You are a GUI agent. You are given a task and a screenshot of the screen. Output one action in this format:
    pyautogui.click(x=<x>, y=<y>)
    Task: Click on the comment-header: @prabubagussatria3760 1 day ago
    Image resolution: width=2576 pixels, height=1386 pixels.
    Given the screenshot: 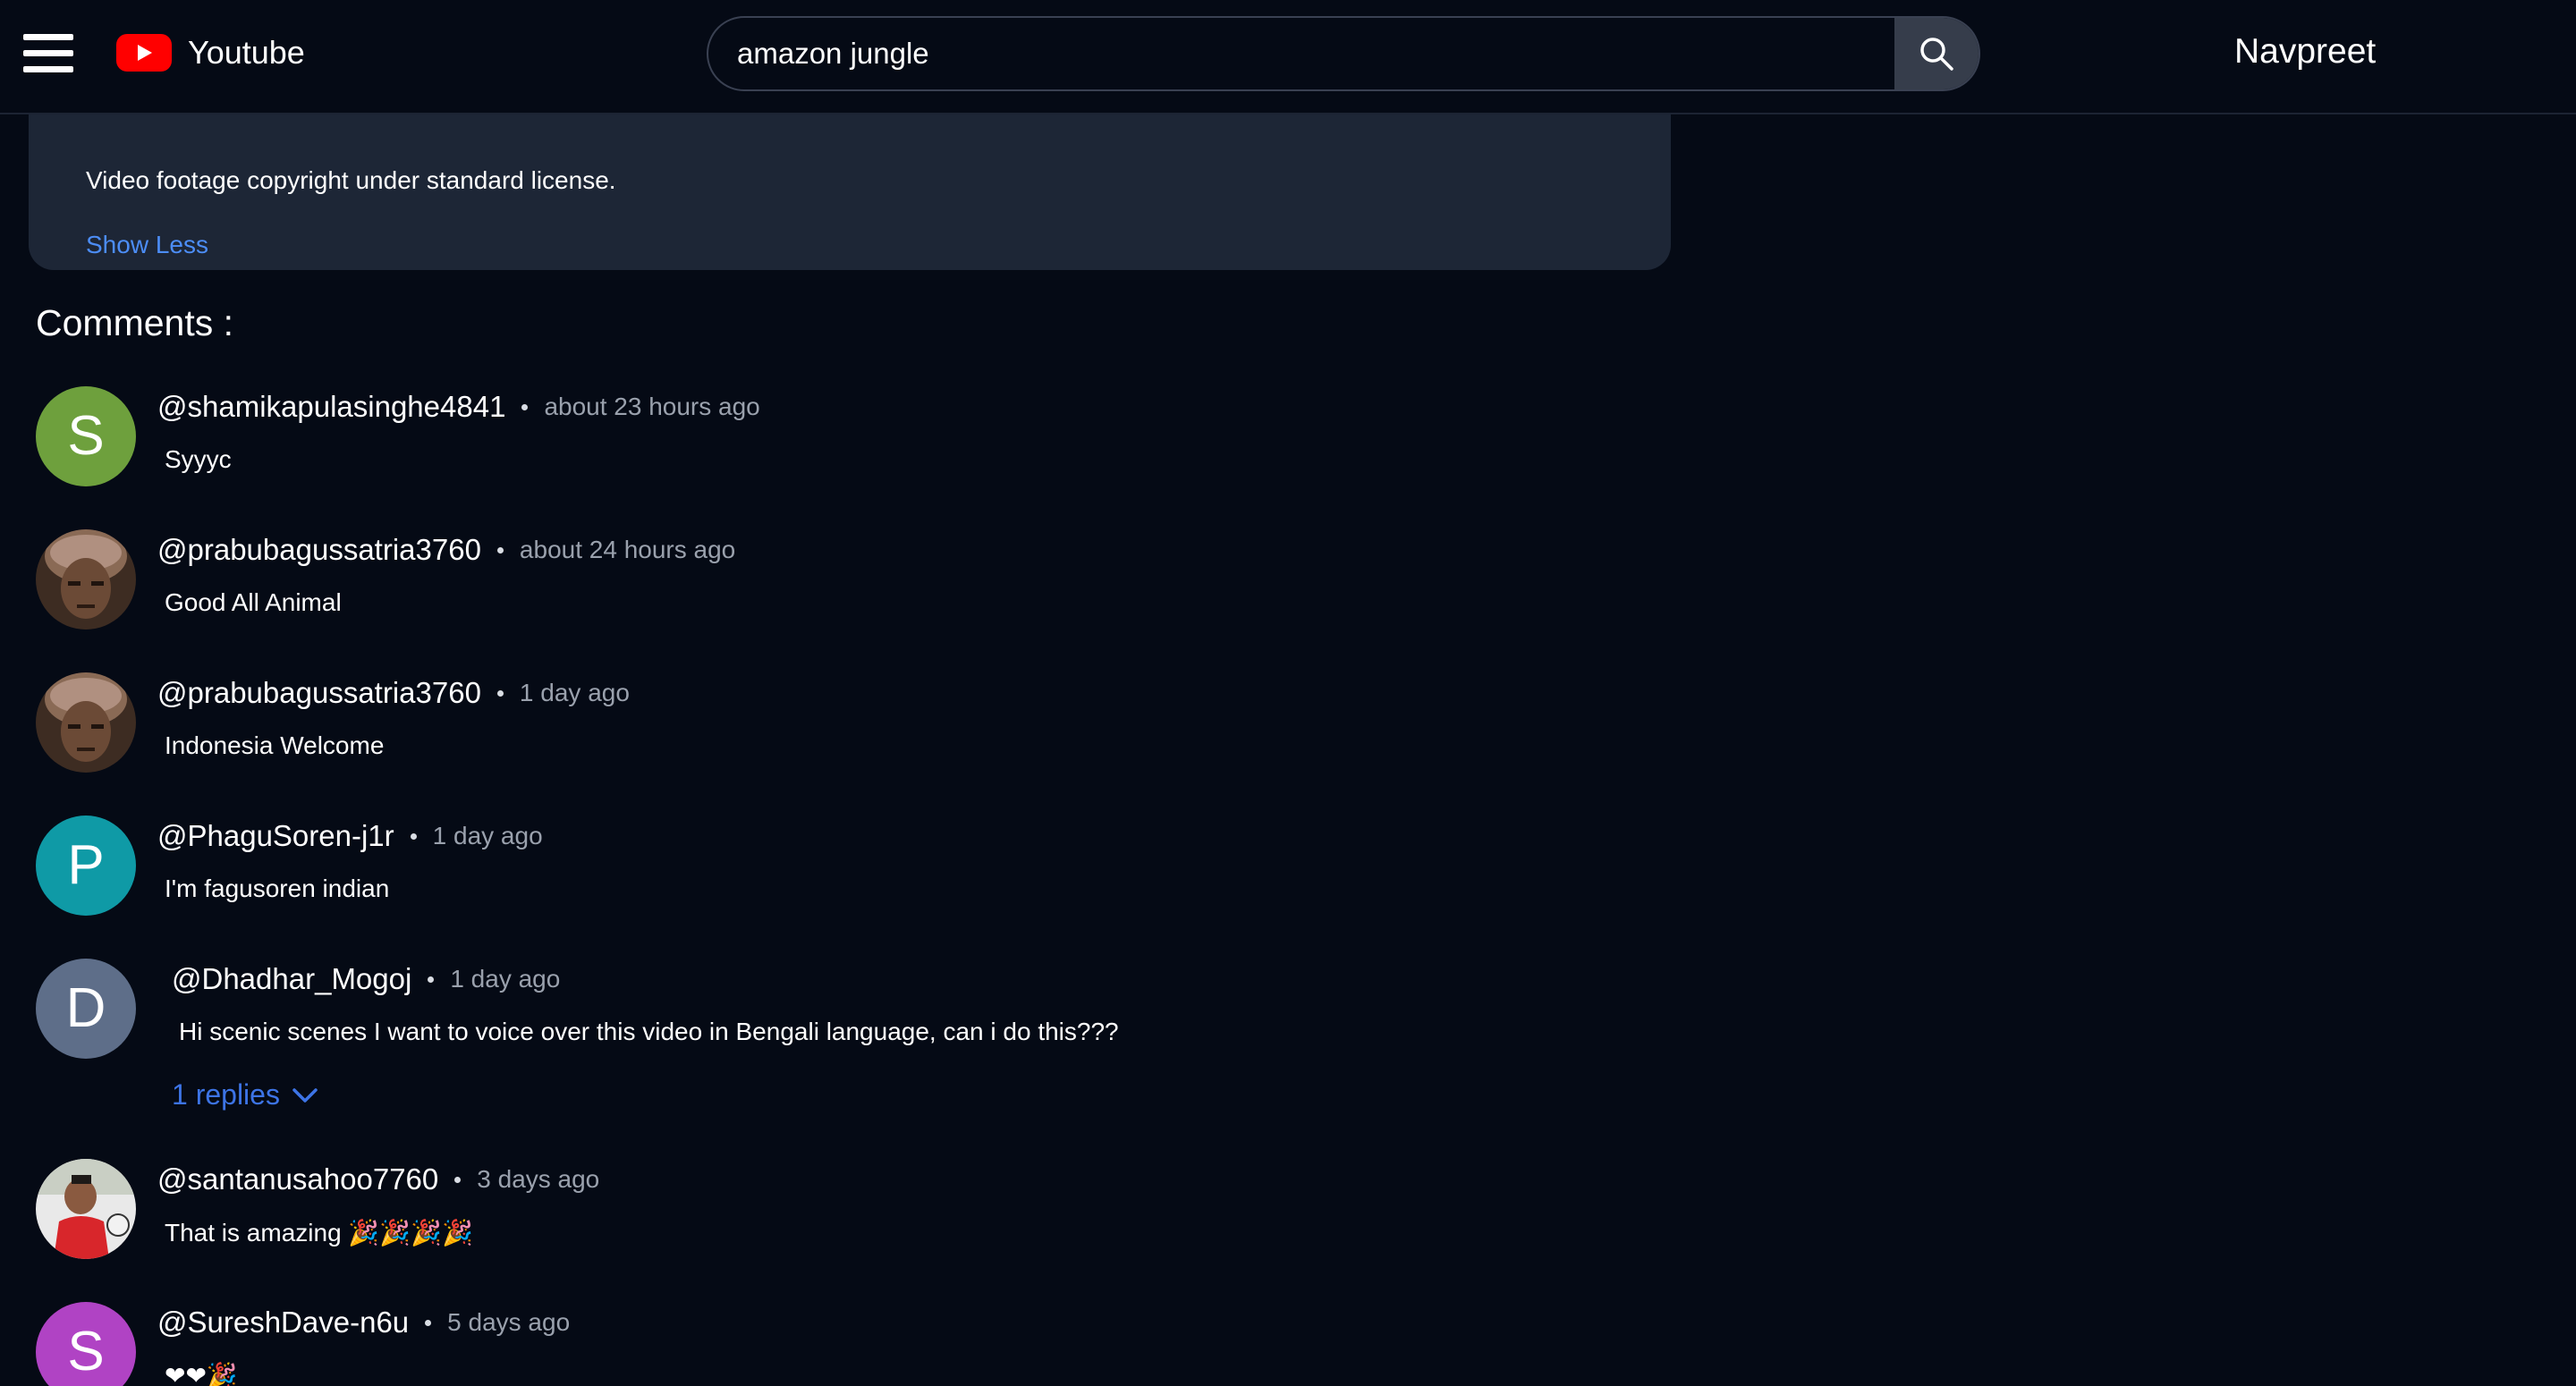 What is the action you would take?
    pyautogui.click(x=393, y=693)
    